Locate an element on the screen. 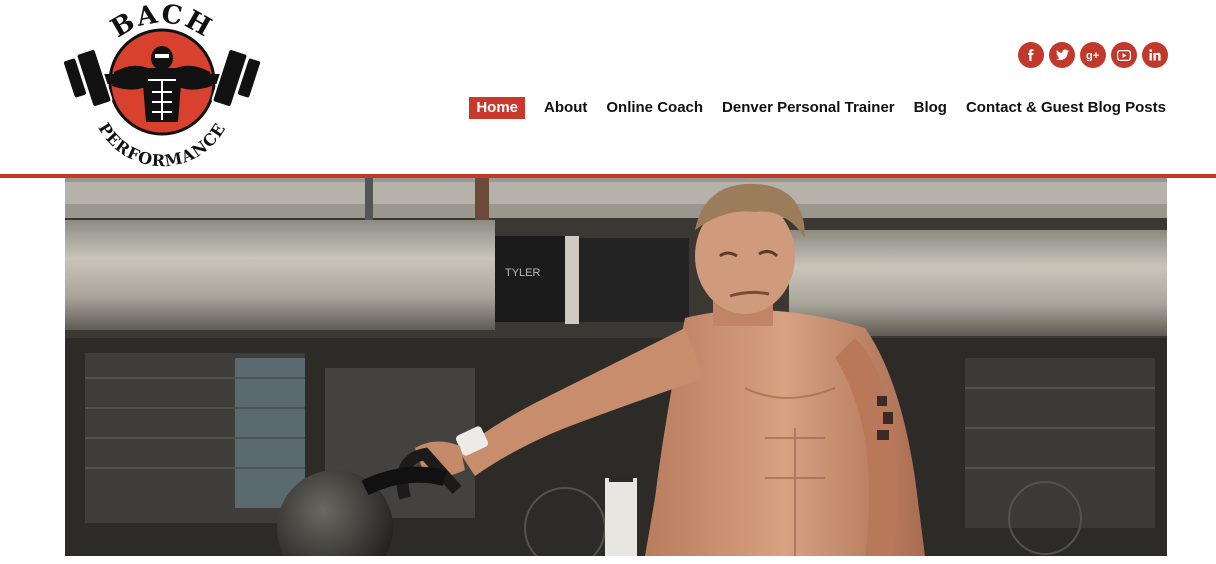  twitter-icon is located at coordinates (1062, 55).